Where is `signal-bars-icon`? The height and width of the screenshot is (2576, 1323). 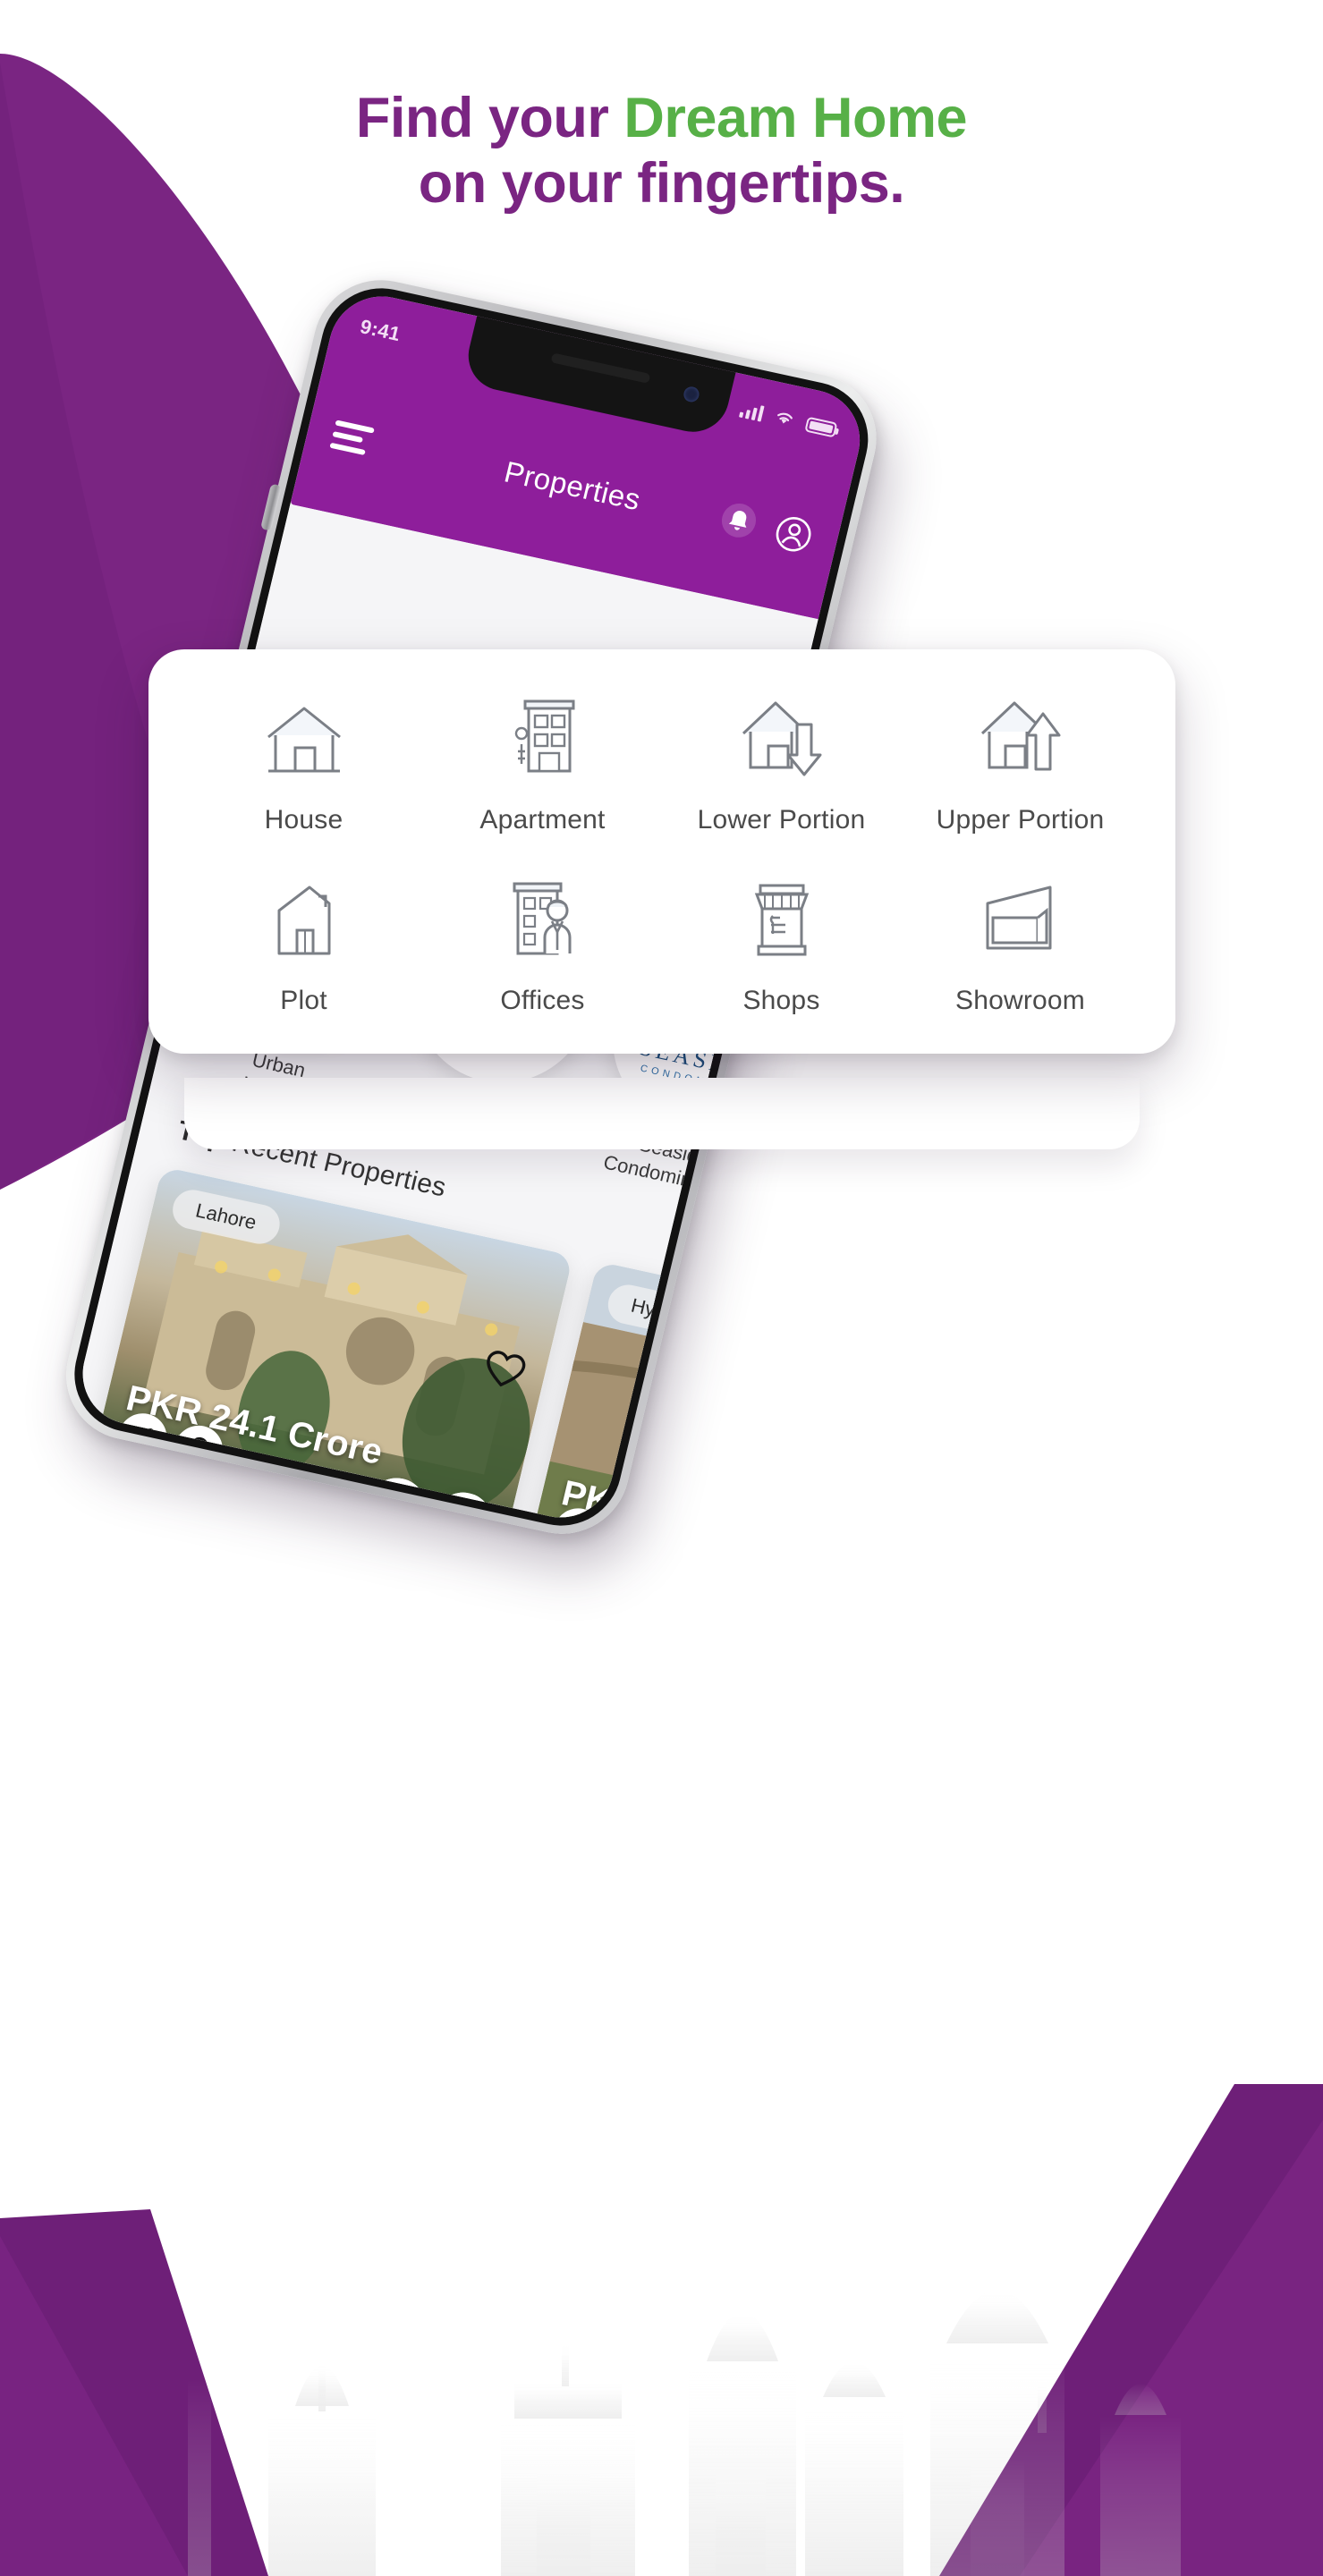
signal-bars-icon is located at coordinates (751, 412).